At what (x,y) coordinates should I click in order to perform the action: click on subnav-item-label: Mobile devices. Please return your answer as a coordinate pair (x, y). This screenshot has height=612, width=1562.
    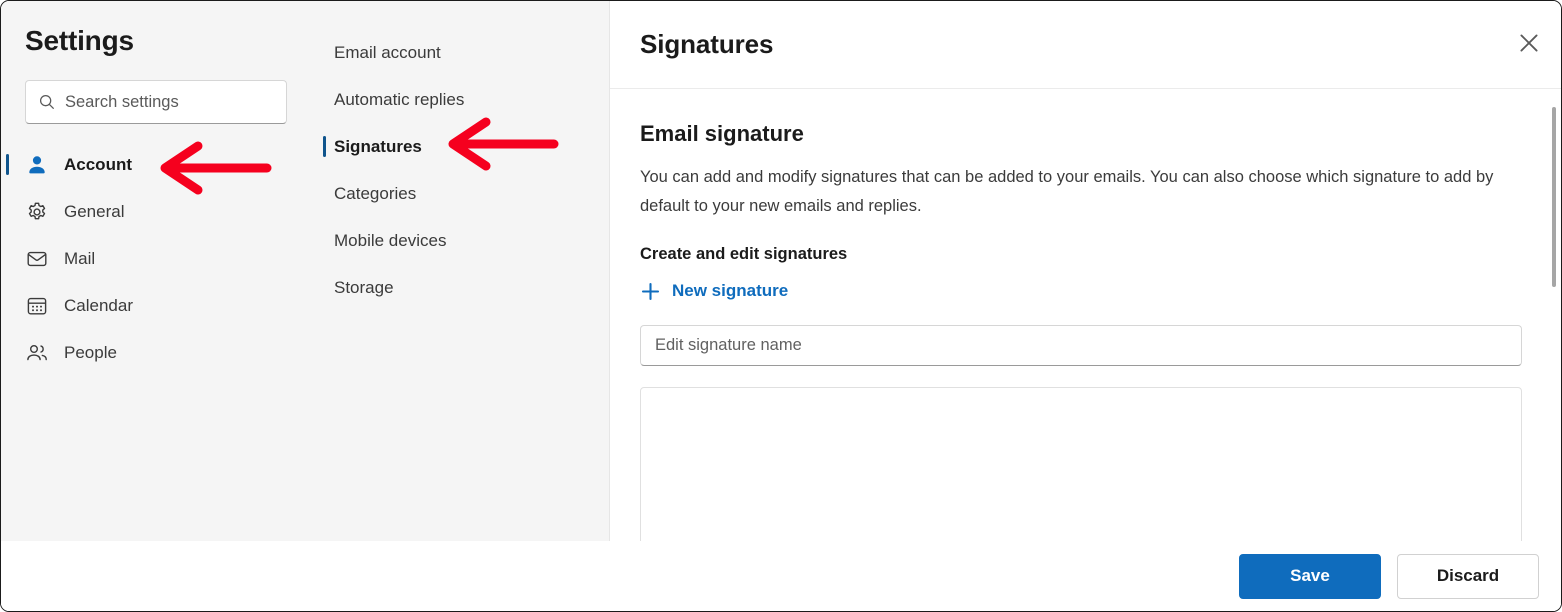
    Looking at the image, I should click on (390, 240).